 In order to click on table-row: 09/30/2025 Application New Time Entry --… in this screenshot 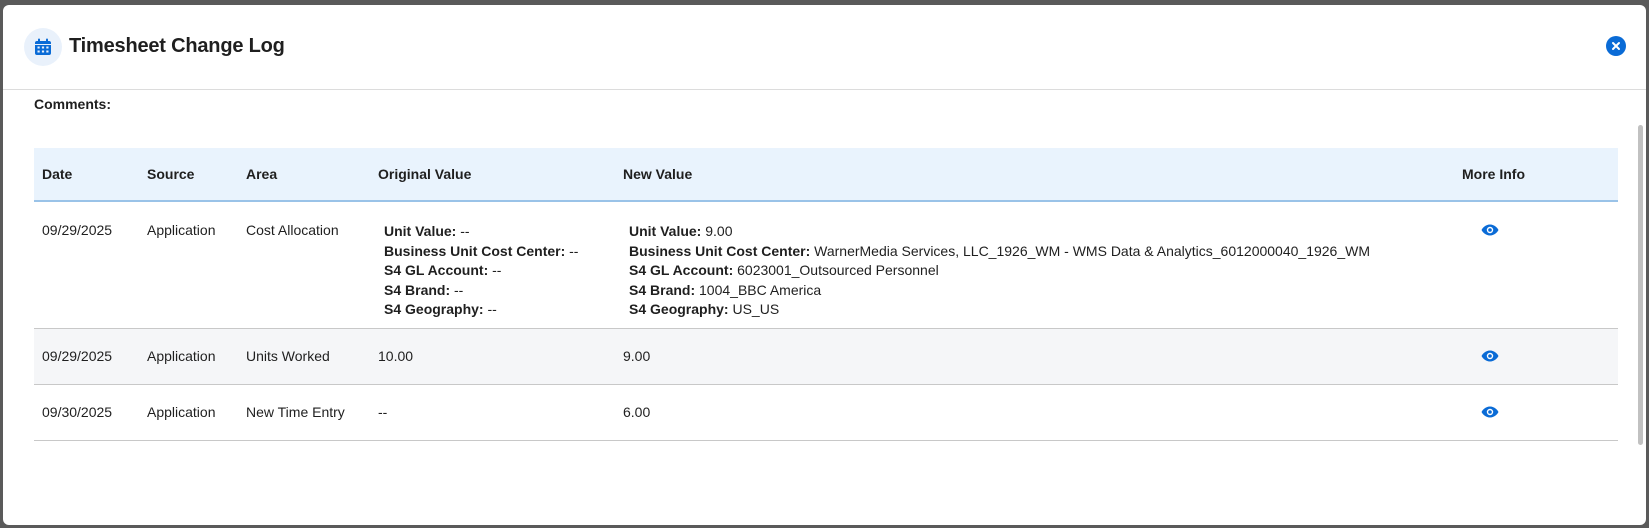, I will do `click(826, 413)`.